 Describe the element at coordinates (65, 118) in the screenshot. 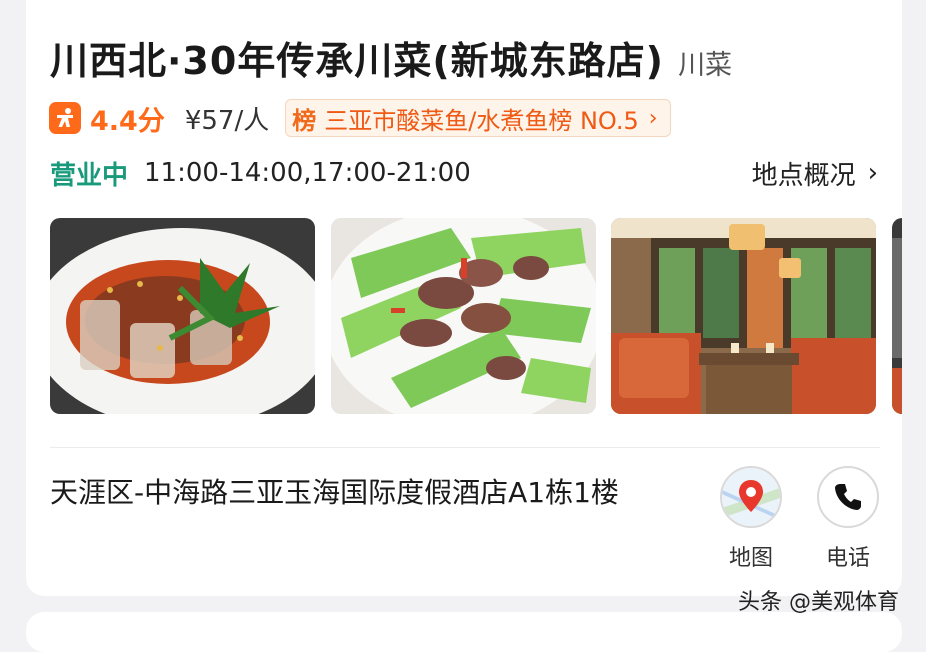

I see `rating-person-icon` at that location.